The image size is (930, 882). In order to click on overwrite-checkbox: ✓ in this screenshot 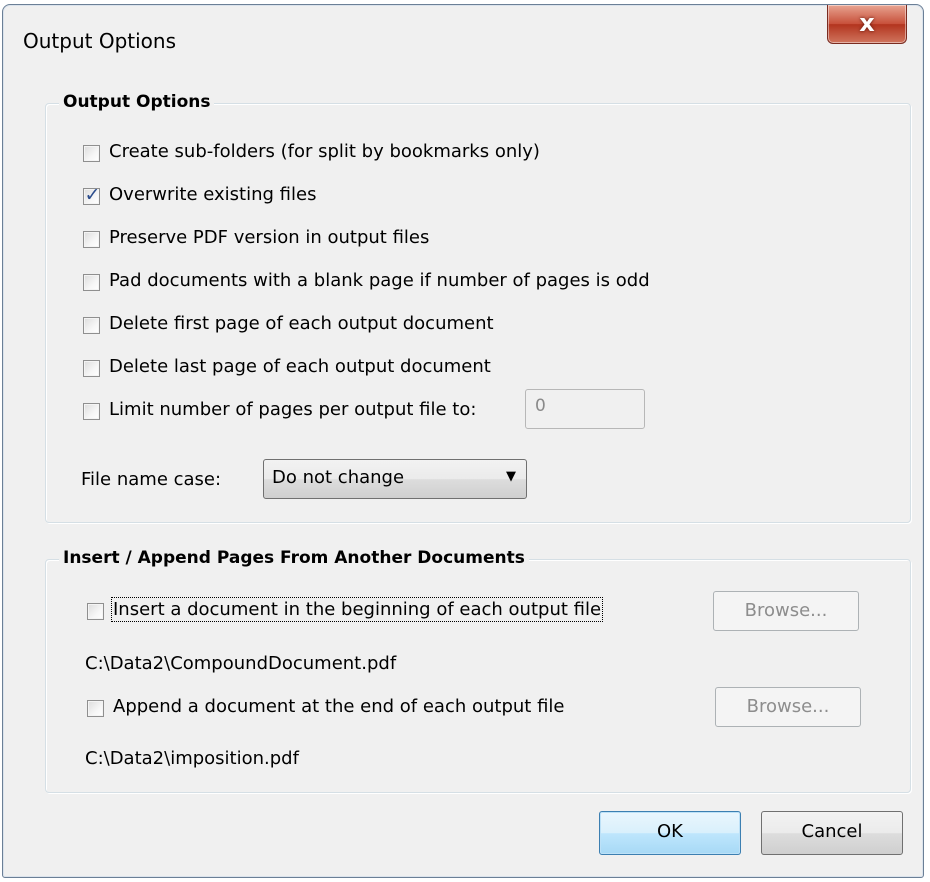, I will do `click(91, 195)`.